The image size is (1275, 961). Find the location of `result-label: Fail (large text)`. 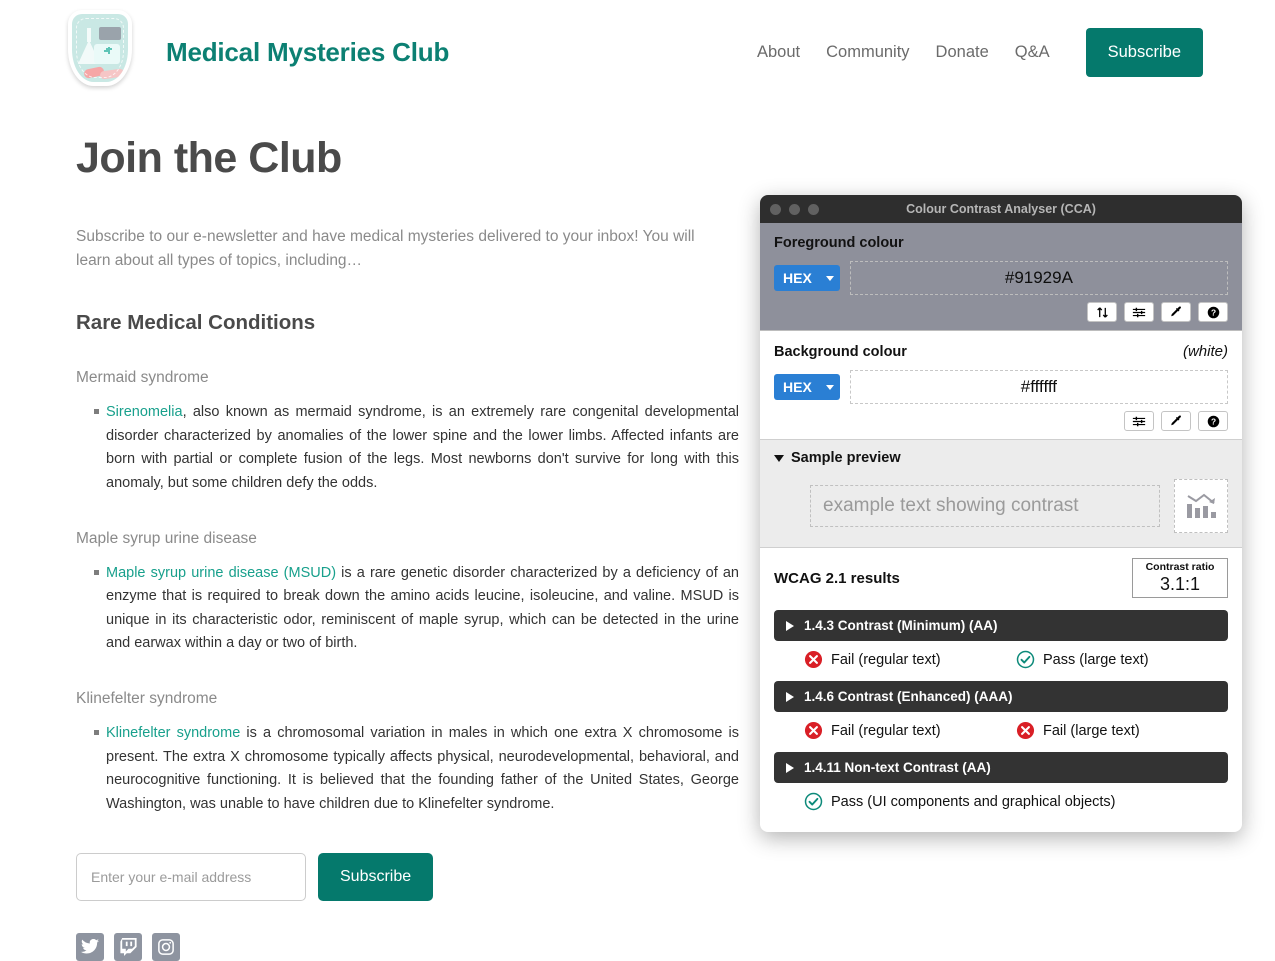

result-label: Fail (large text) is located at coordinates (1091, 730).